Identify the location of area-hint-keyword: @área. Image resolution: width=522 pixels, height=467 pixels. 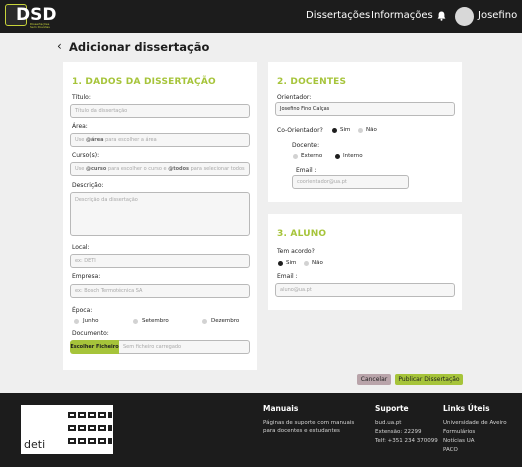
(94, 140).